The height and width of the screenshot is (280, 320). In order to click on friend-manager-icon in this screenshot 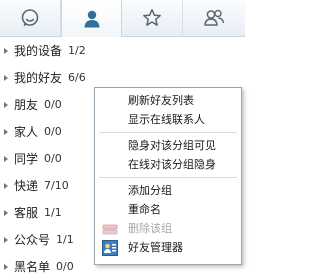, I will do `click(110, 247)`.